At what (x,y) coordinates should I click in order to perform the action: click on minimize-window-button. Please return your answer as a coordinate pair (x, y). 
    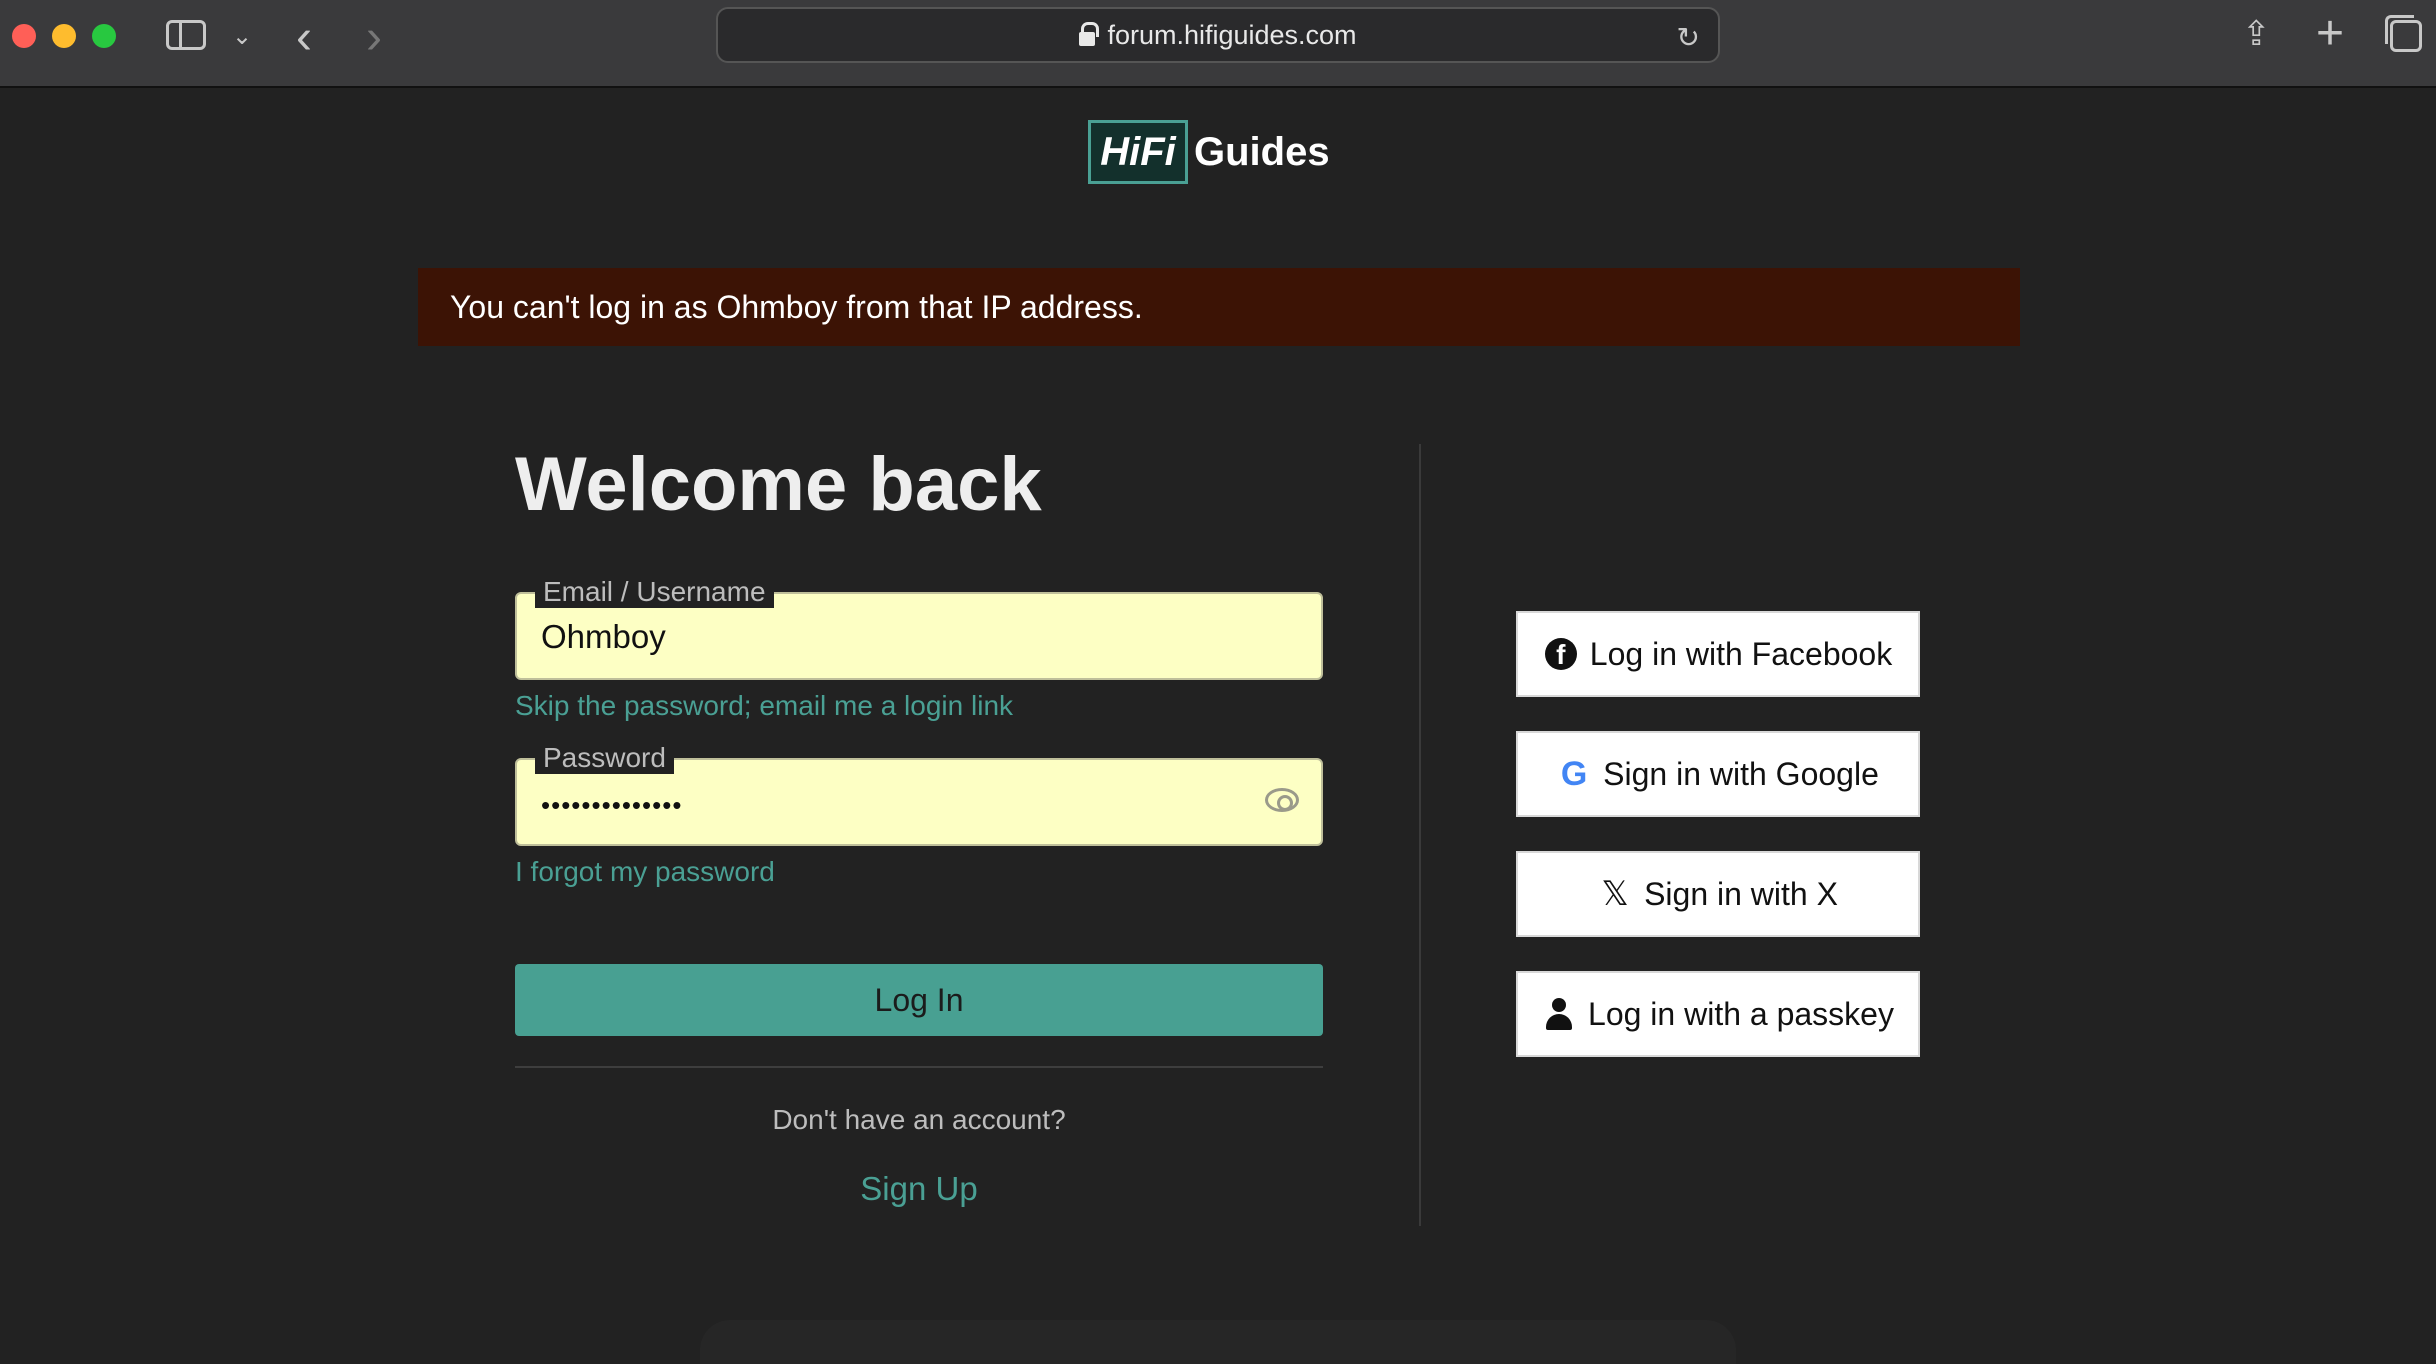
    Looking at the image, I should click on (64, 36).